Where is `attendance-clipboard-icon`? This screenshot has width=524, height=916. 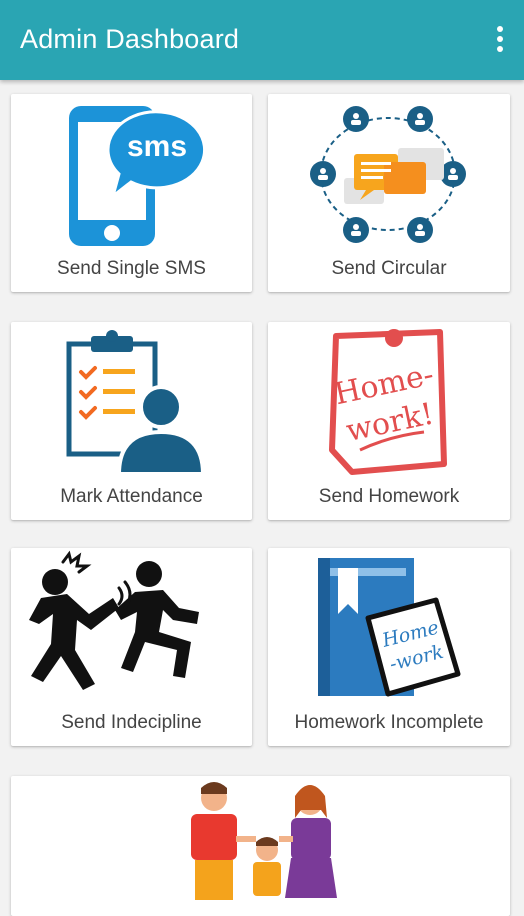 attendance-clipboard-icon is located at coordinates (136, 403).